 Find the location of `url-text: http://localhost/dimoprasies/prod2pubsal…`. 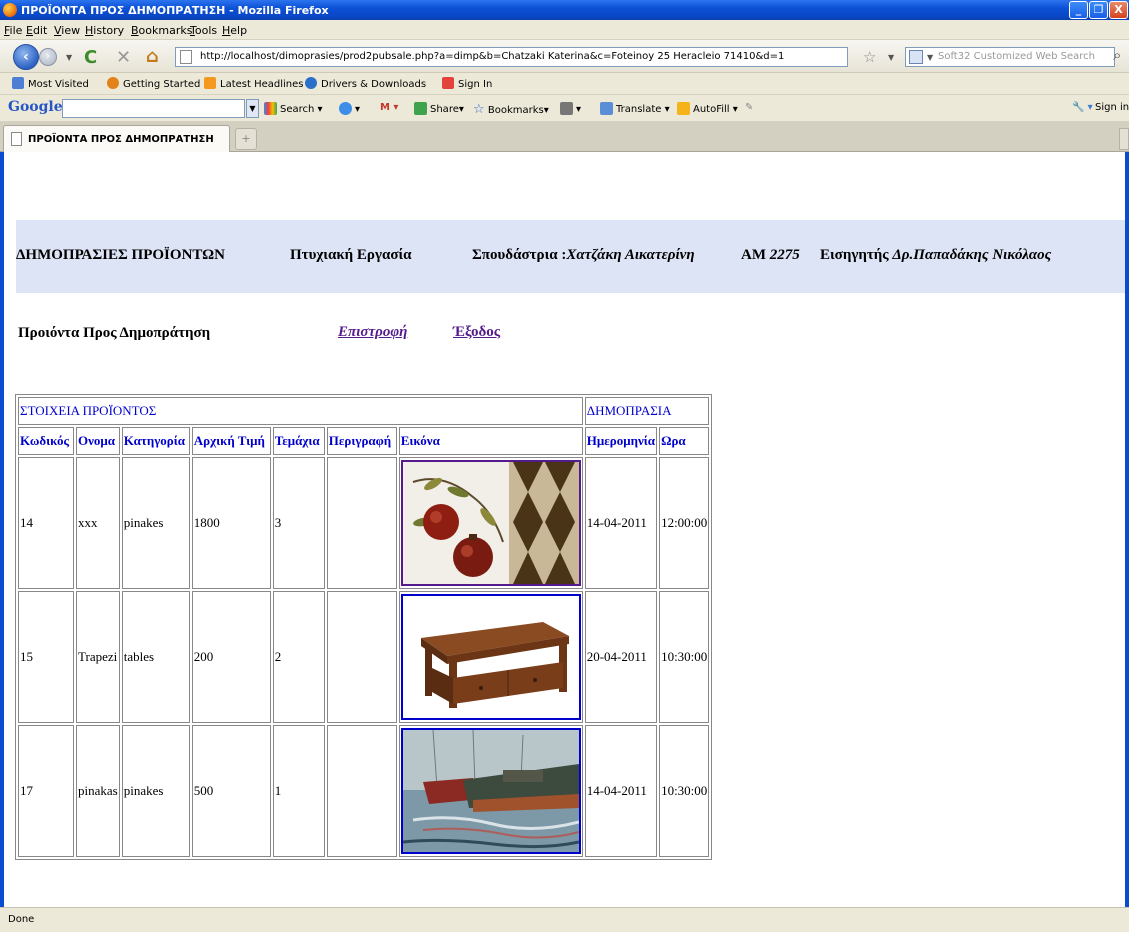

url-text: http://localhost/dimoprasies/prod2pubsal… is located at coordinates (492, 56).